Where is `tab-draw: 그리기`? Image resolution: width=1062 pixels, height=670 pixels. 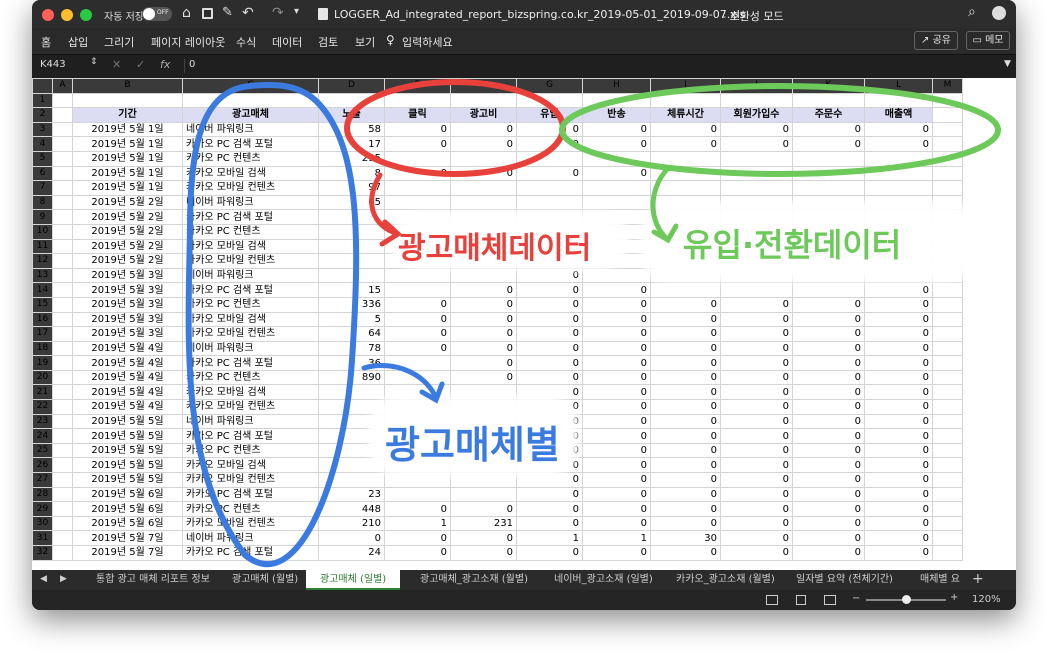 tab-draw: 그리기 is located at coordinates (119, 42).